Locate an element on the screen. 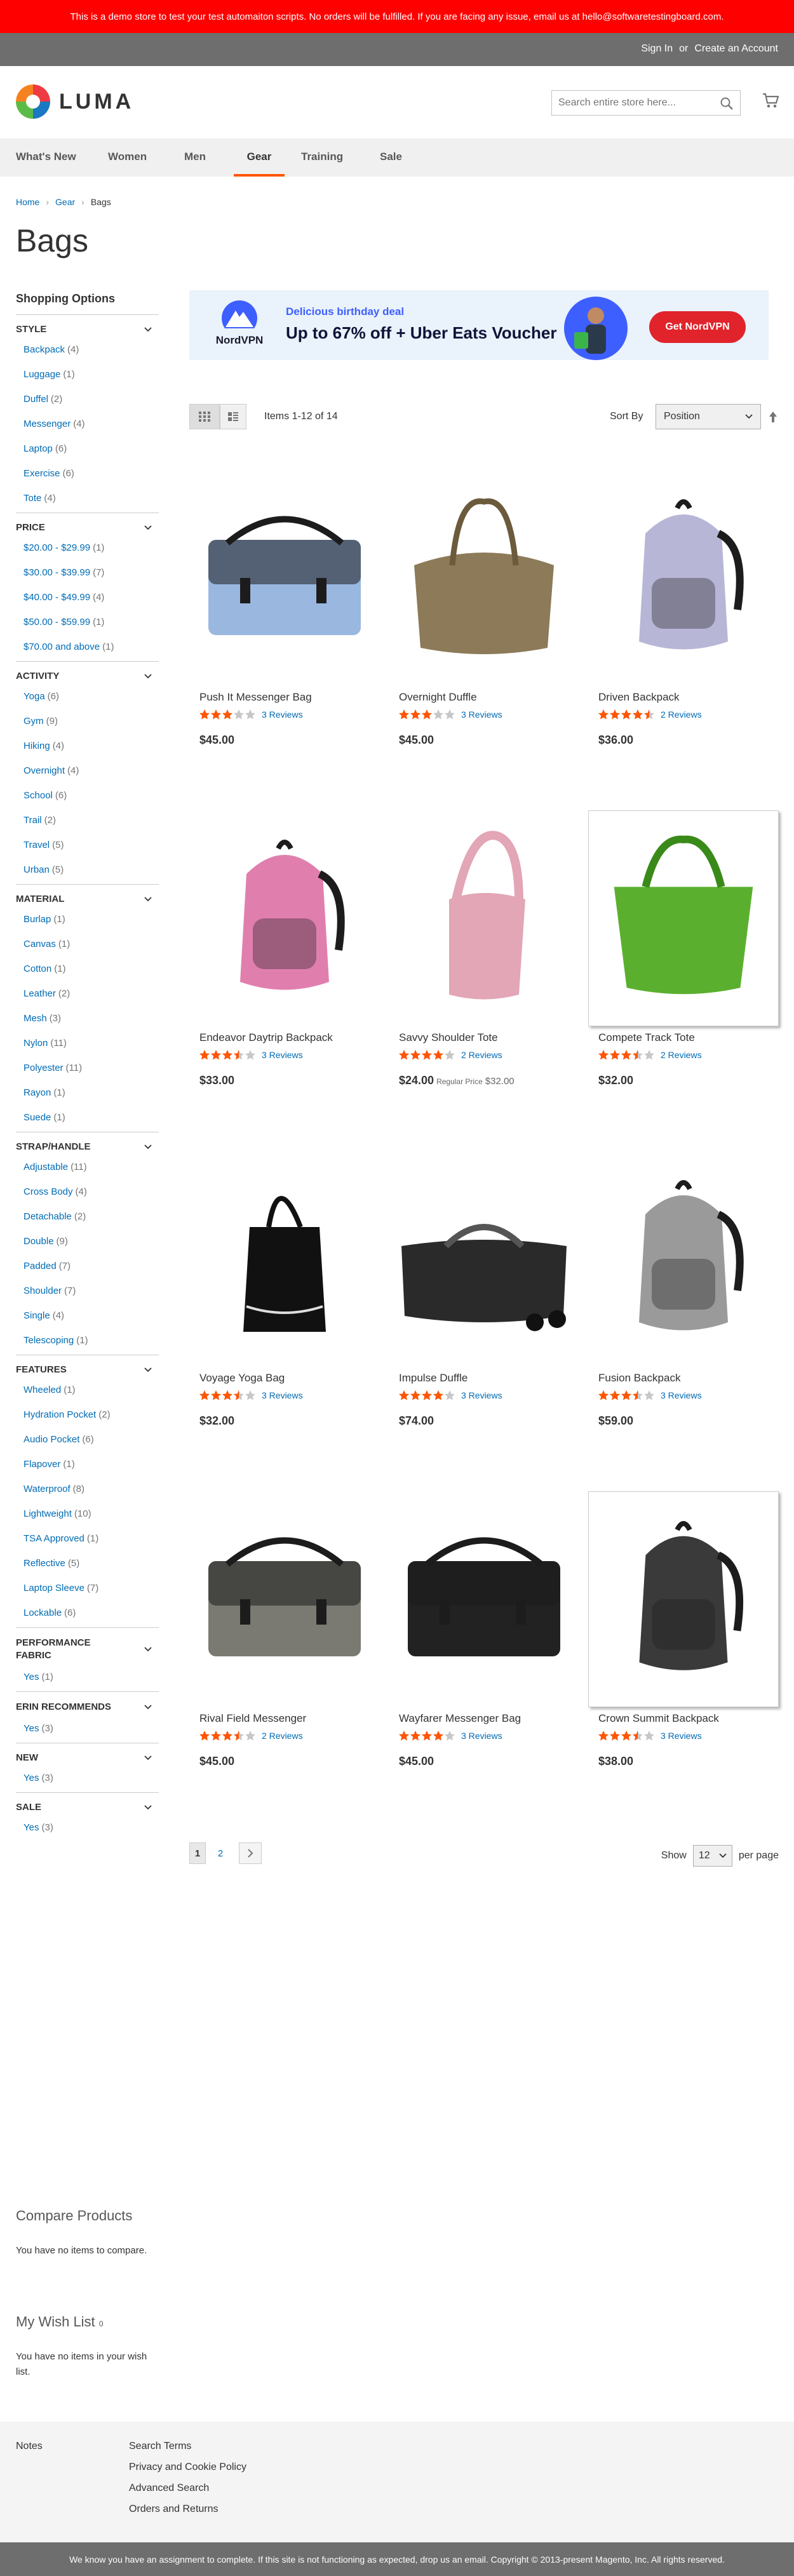  filter-option: Lightweight (10) is located at coordinates (91, 1514).